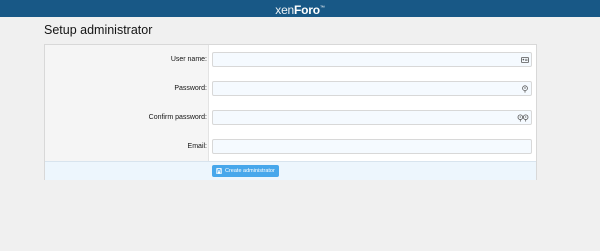 The image size is (600, 251). Describe the element at coordinates (188, 59) in the screenshot. I see `username-label: User name:` at that location.